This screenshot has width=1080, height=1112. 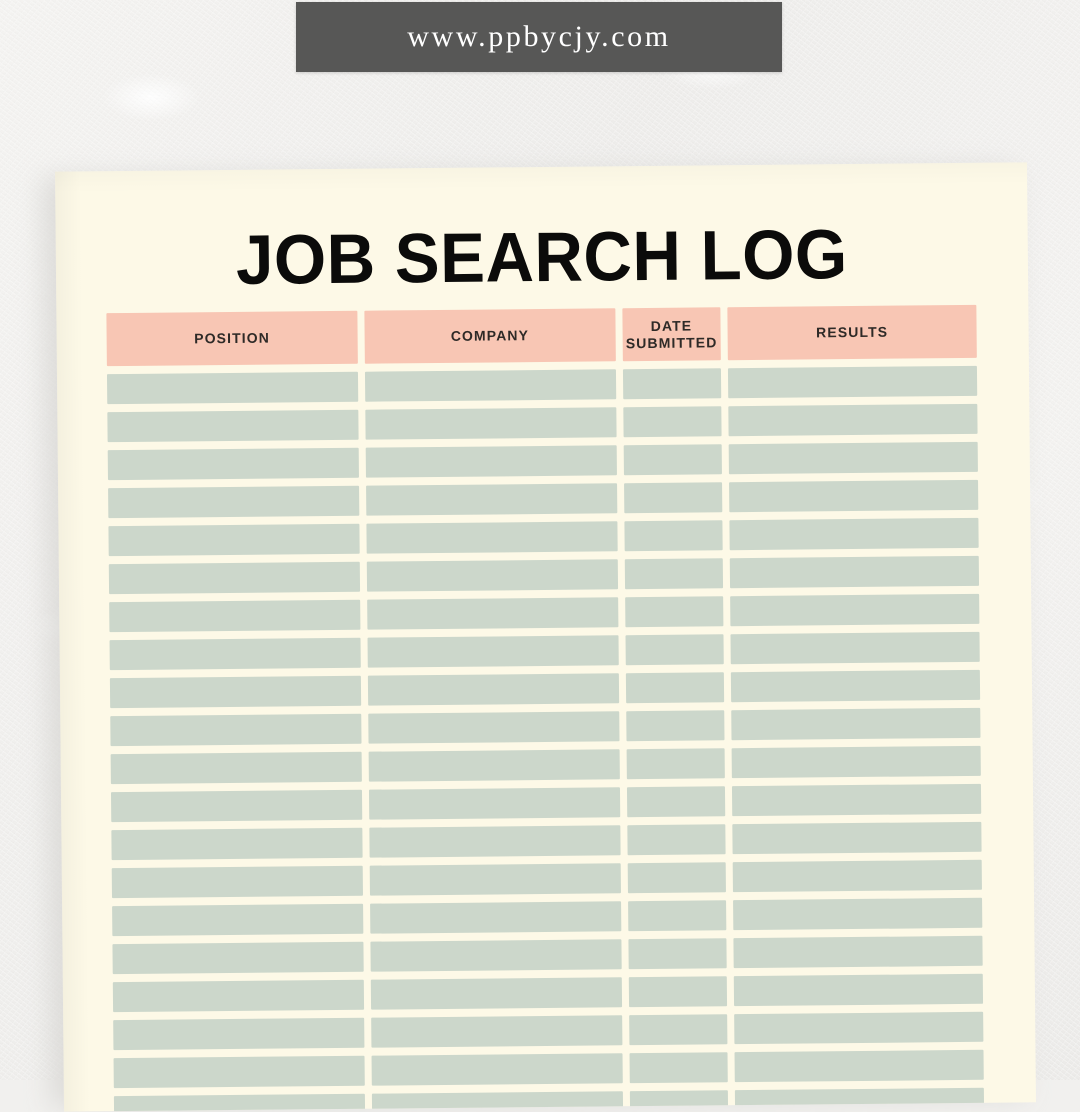 I want to click on column-header-results: RESULTS, so click(x=852, y=332).